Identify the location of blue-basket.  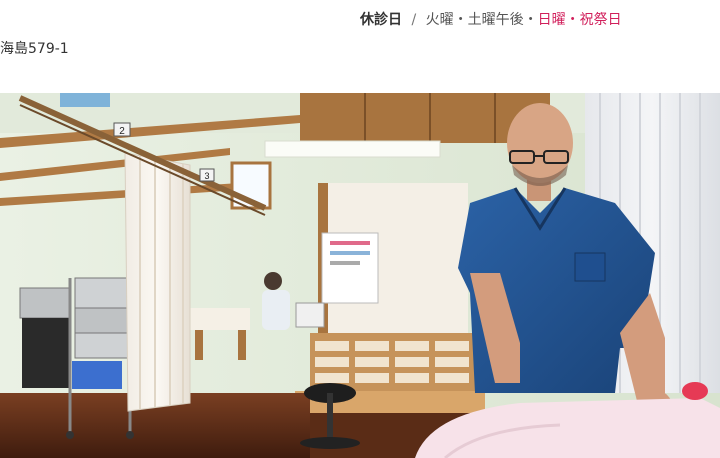
(97, 375).